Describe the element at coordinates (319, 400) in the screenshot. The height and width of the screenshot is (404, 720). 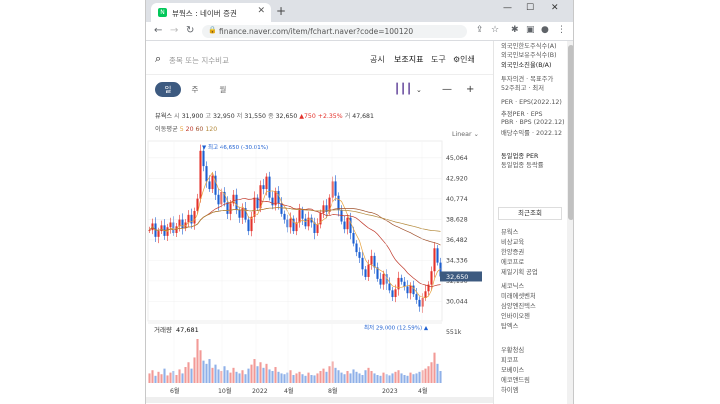
I see `horizontal-scrollbar` at that location.